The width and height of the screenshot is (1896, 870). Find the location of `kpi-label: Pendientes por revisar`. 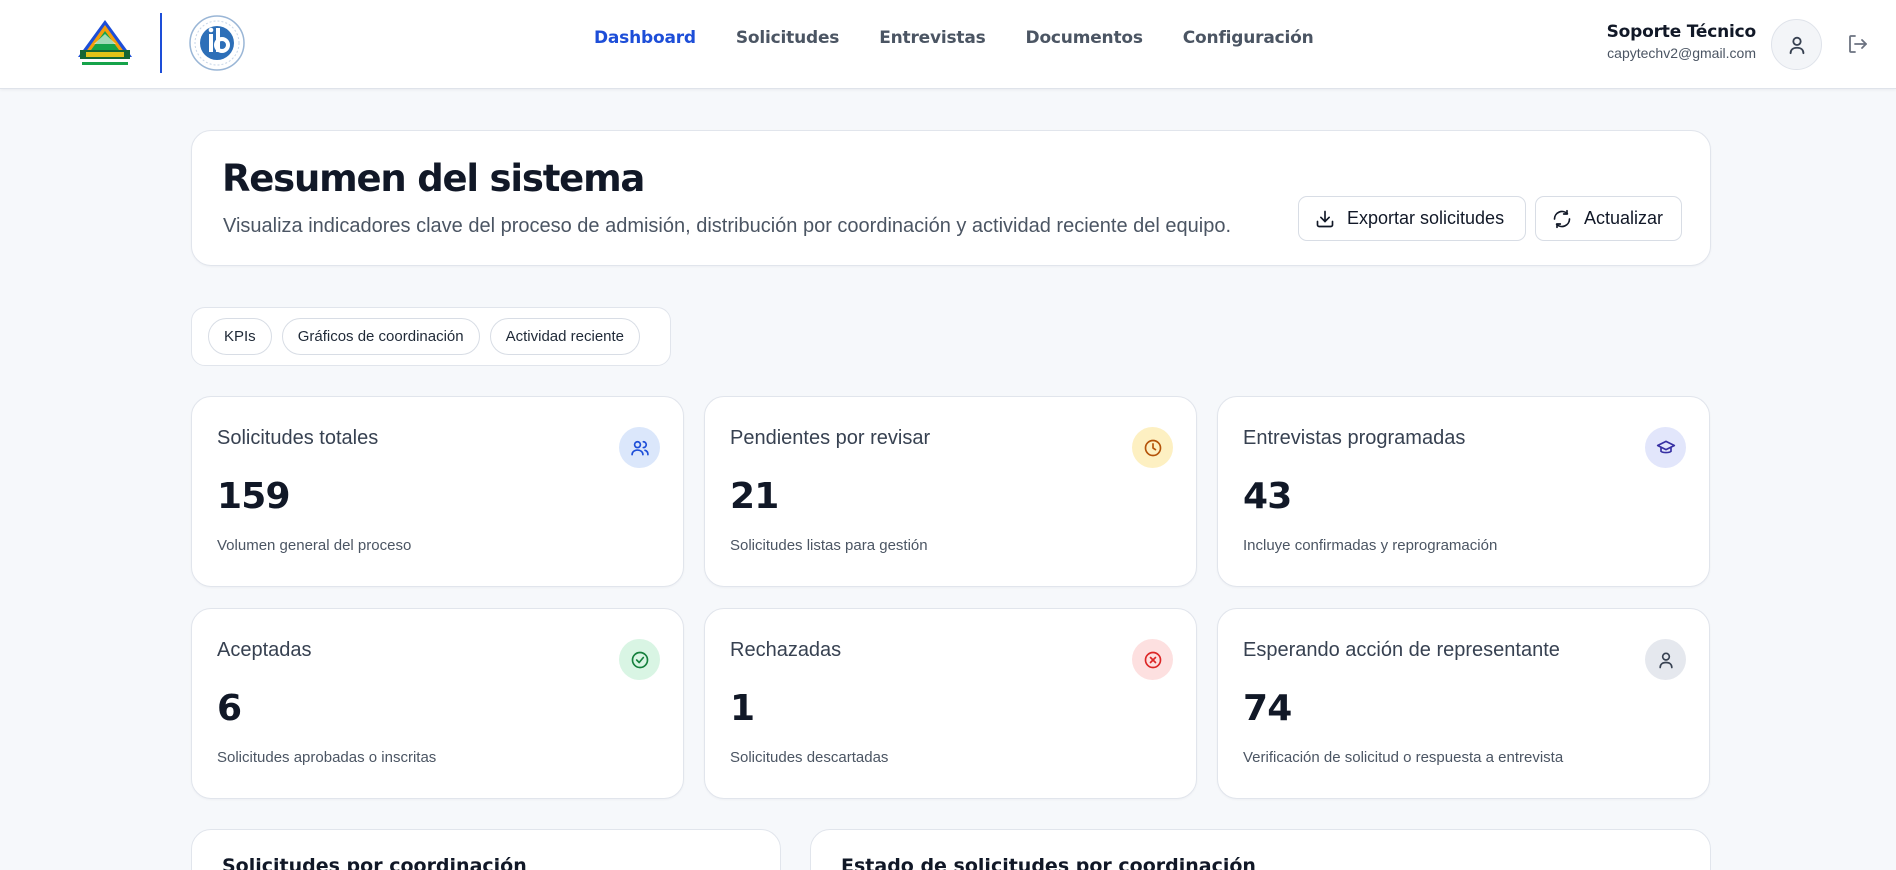

kpi-label: Pendientes por revisar is located at coordinates (830, 438).